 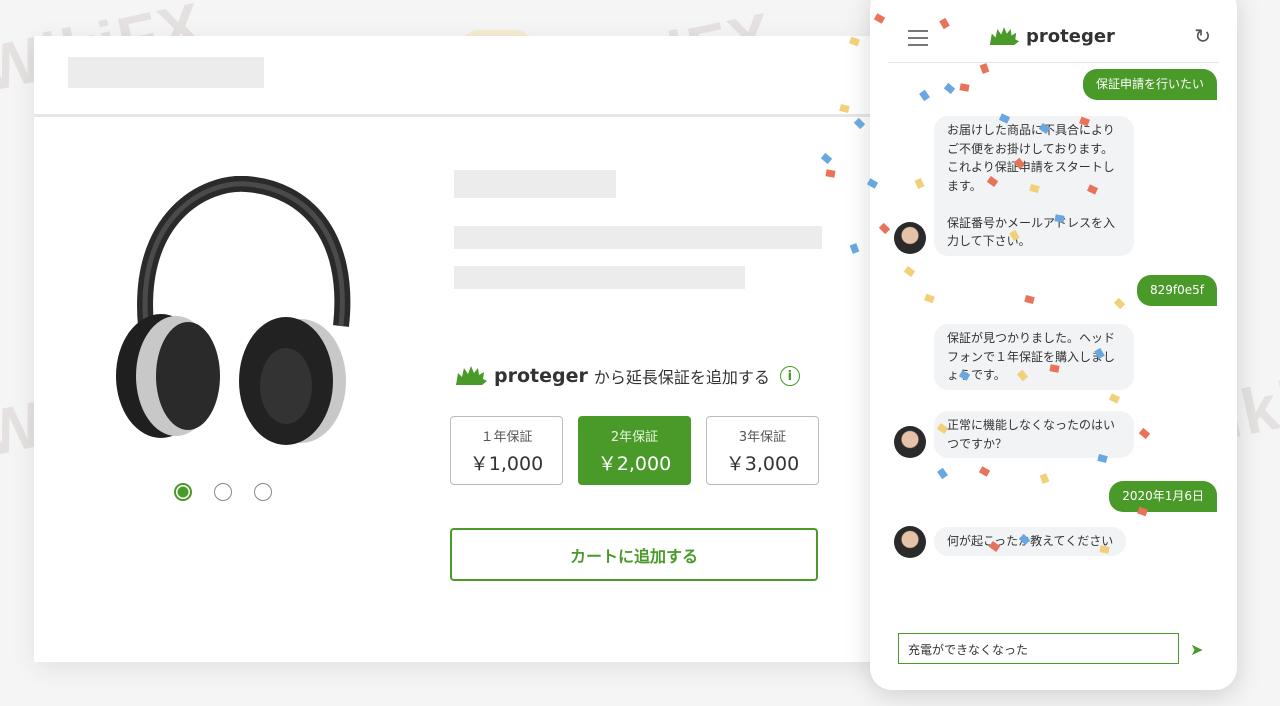 I want to click on plan-label: 3年保証, so click(x=762, y=437).